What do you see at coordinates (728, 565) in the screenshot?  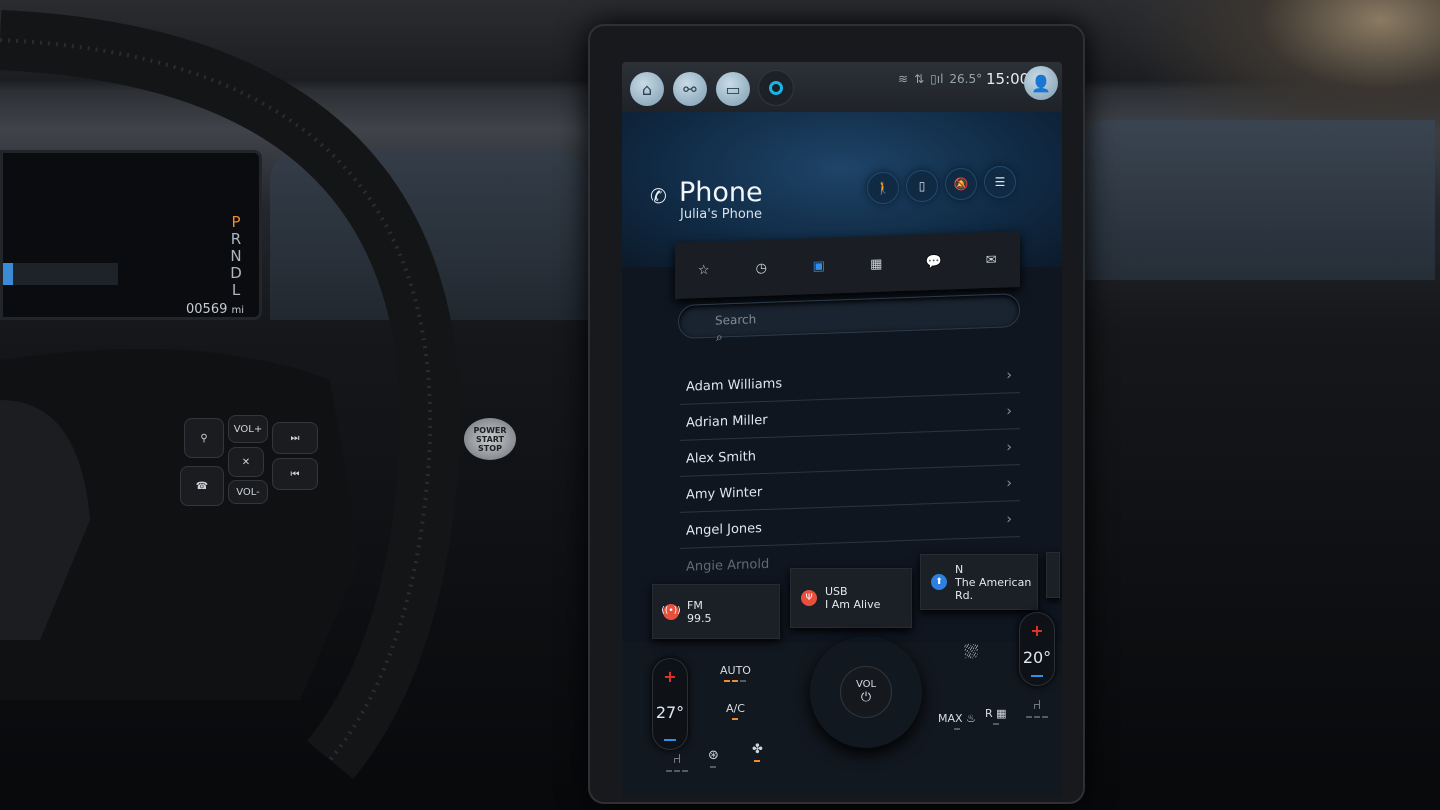 I see `contact-name: Angie Arnold` at bounding box center [728, 565].